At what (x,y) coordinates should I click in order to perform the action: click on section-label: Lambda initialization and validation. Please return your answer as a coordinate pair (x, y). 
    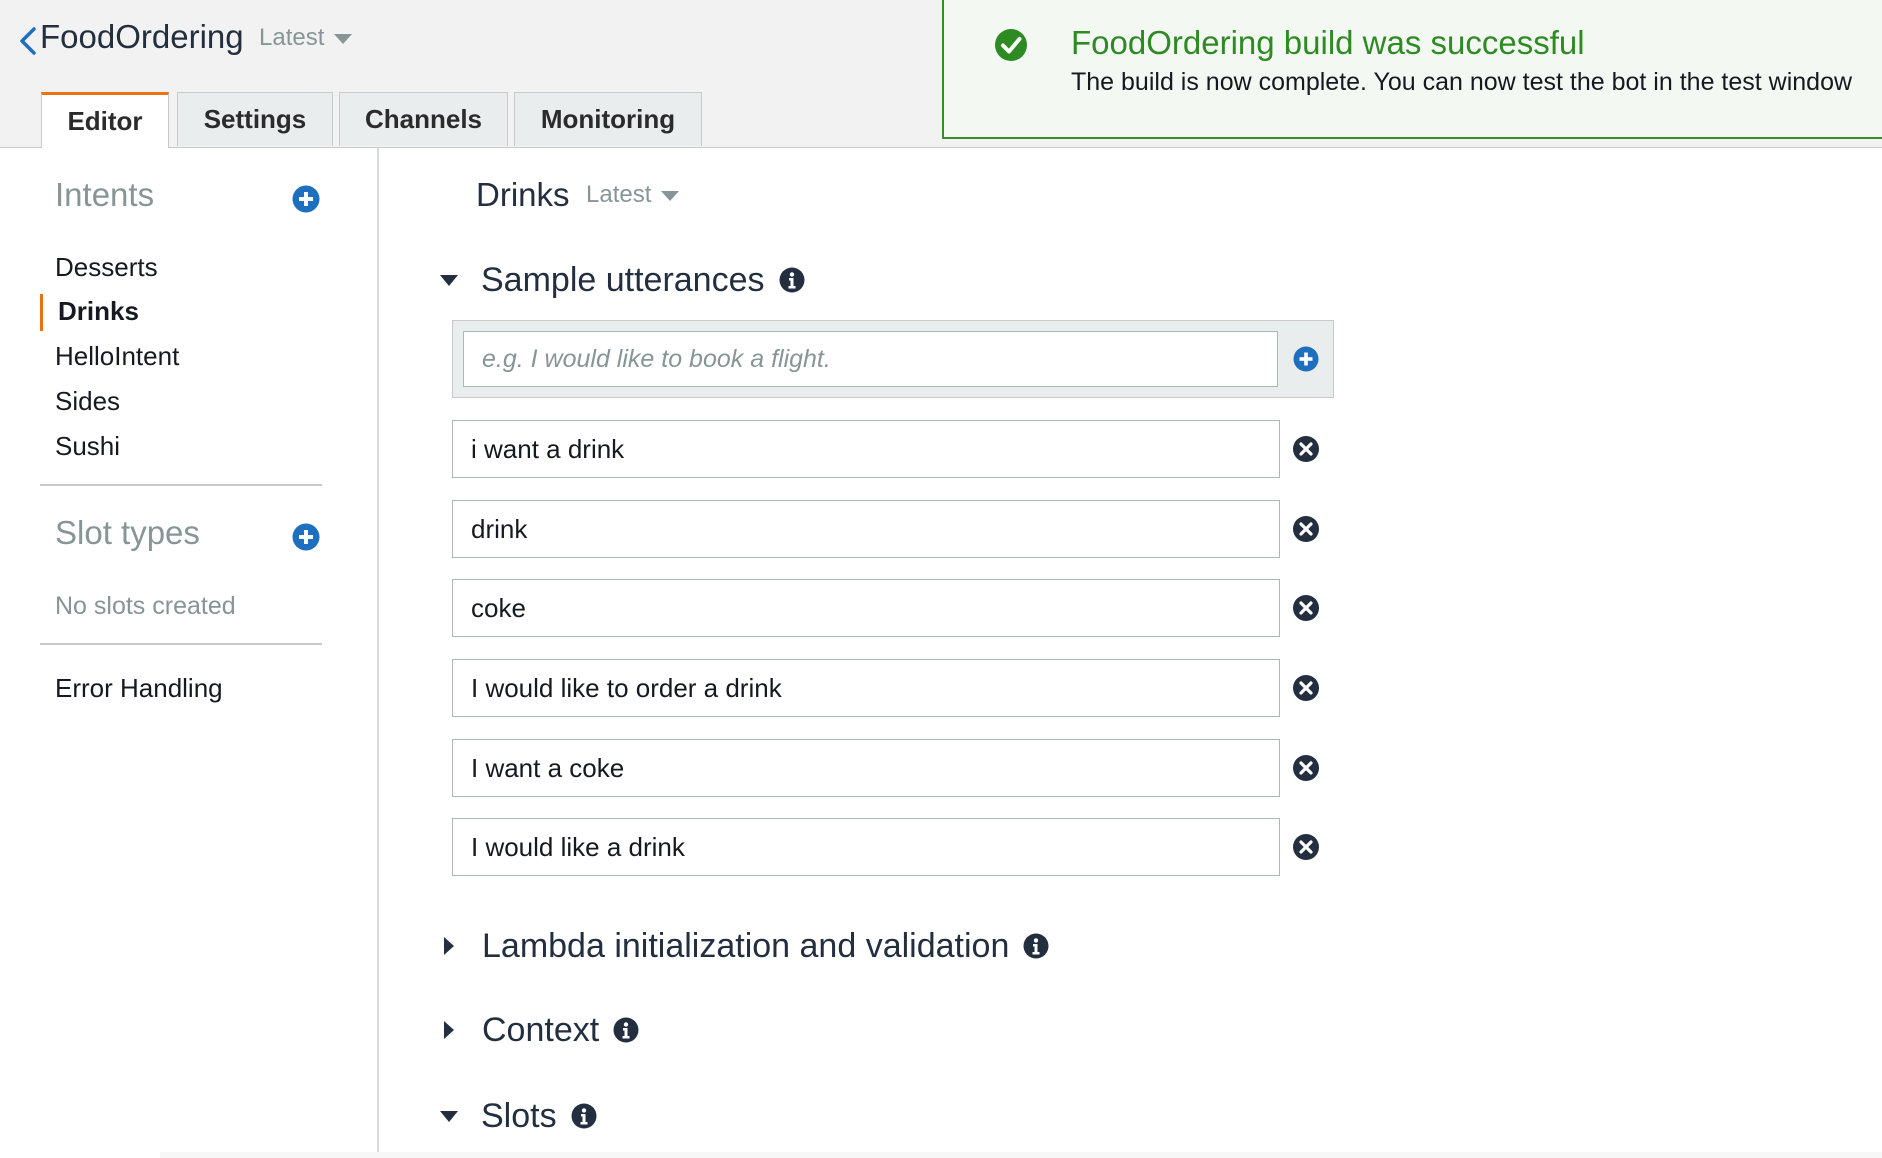
    Looking at the image, I should click on (746, 945).